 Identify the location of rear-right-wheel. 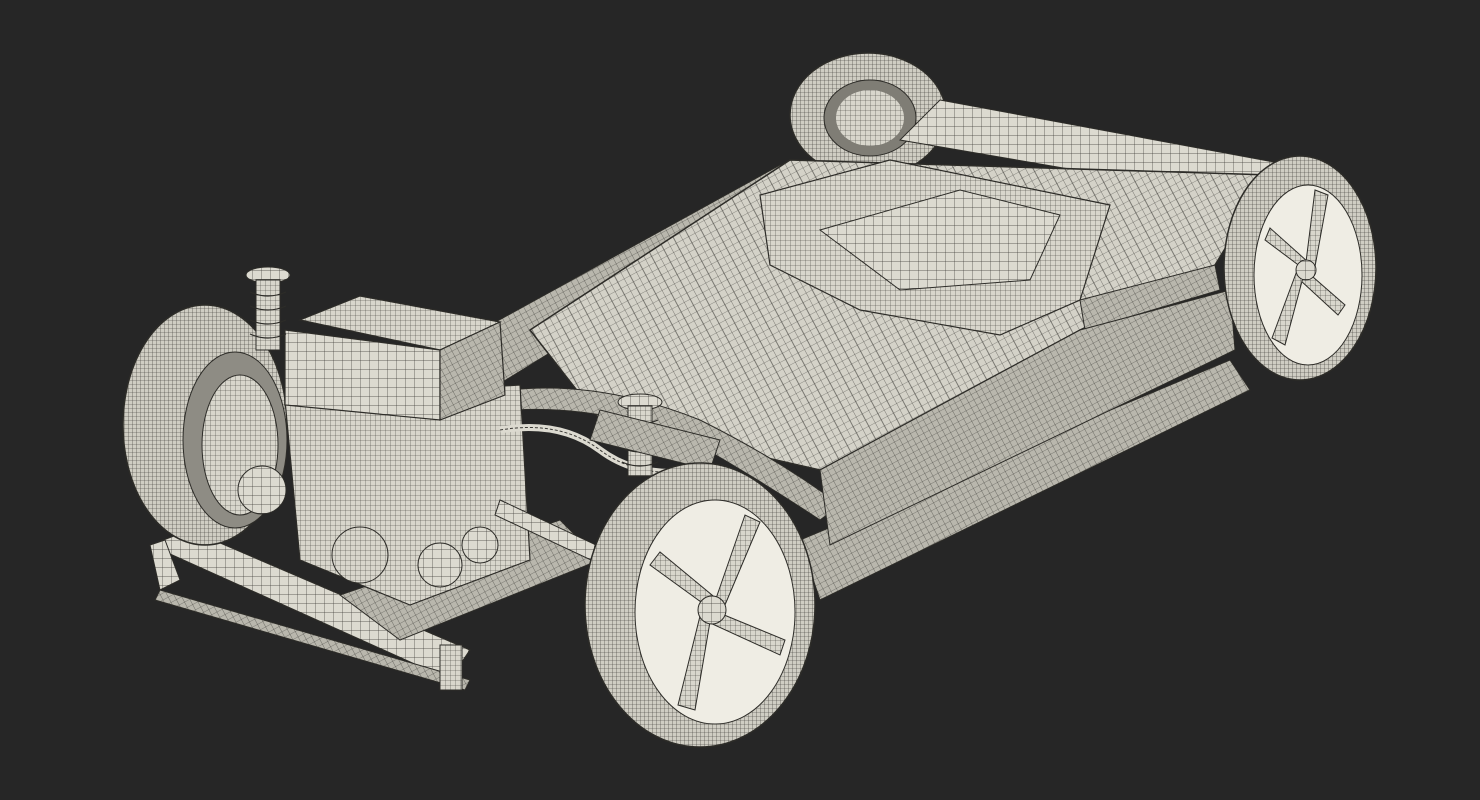
(868, 115).